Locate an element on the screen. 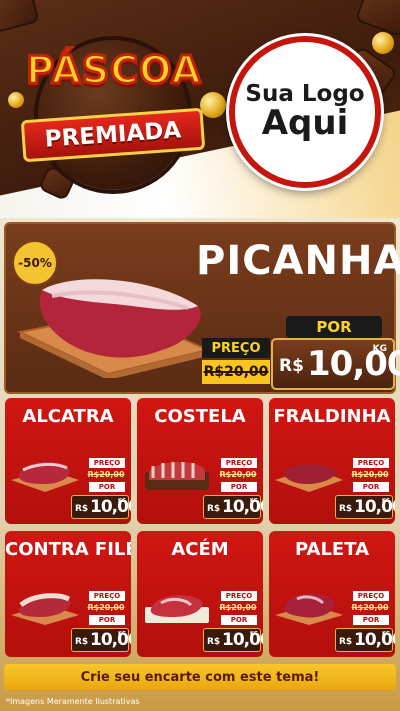 The image size is (400, 711). featured-preco-label: PREÇO is located at coordinates (236, 348).